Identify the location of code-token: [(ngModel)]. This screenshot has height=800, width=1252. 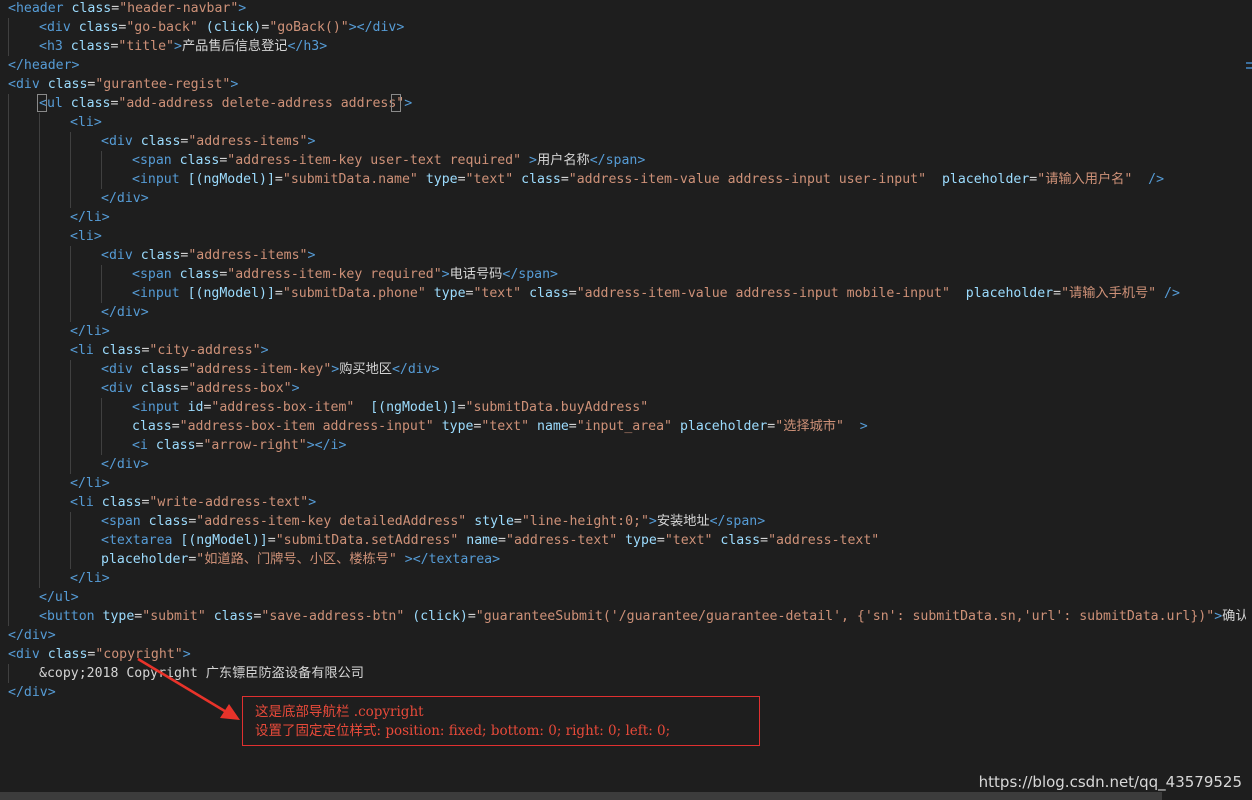
(231, 179).